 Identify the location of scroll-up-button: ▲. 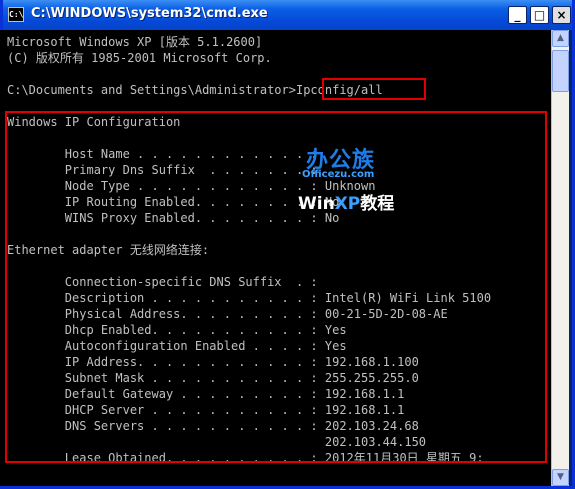
(560, 38).